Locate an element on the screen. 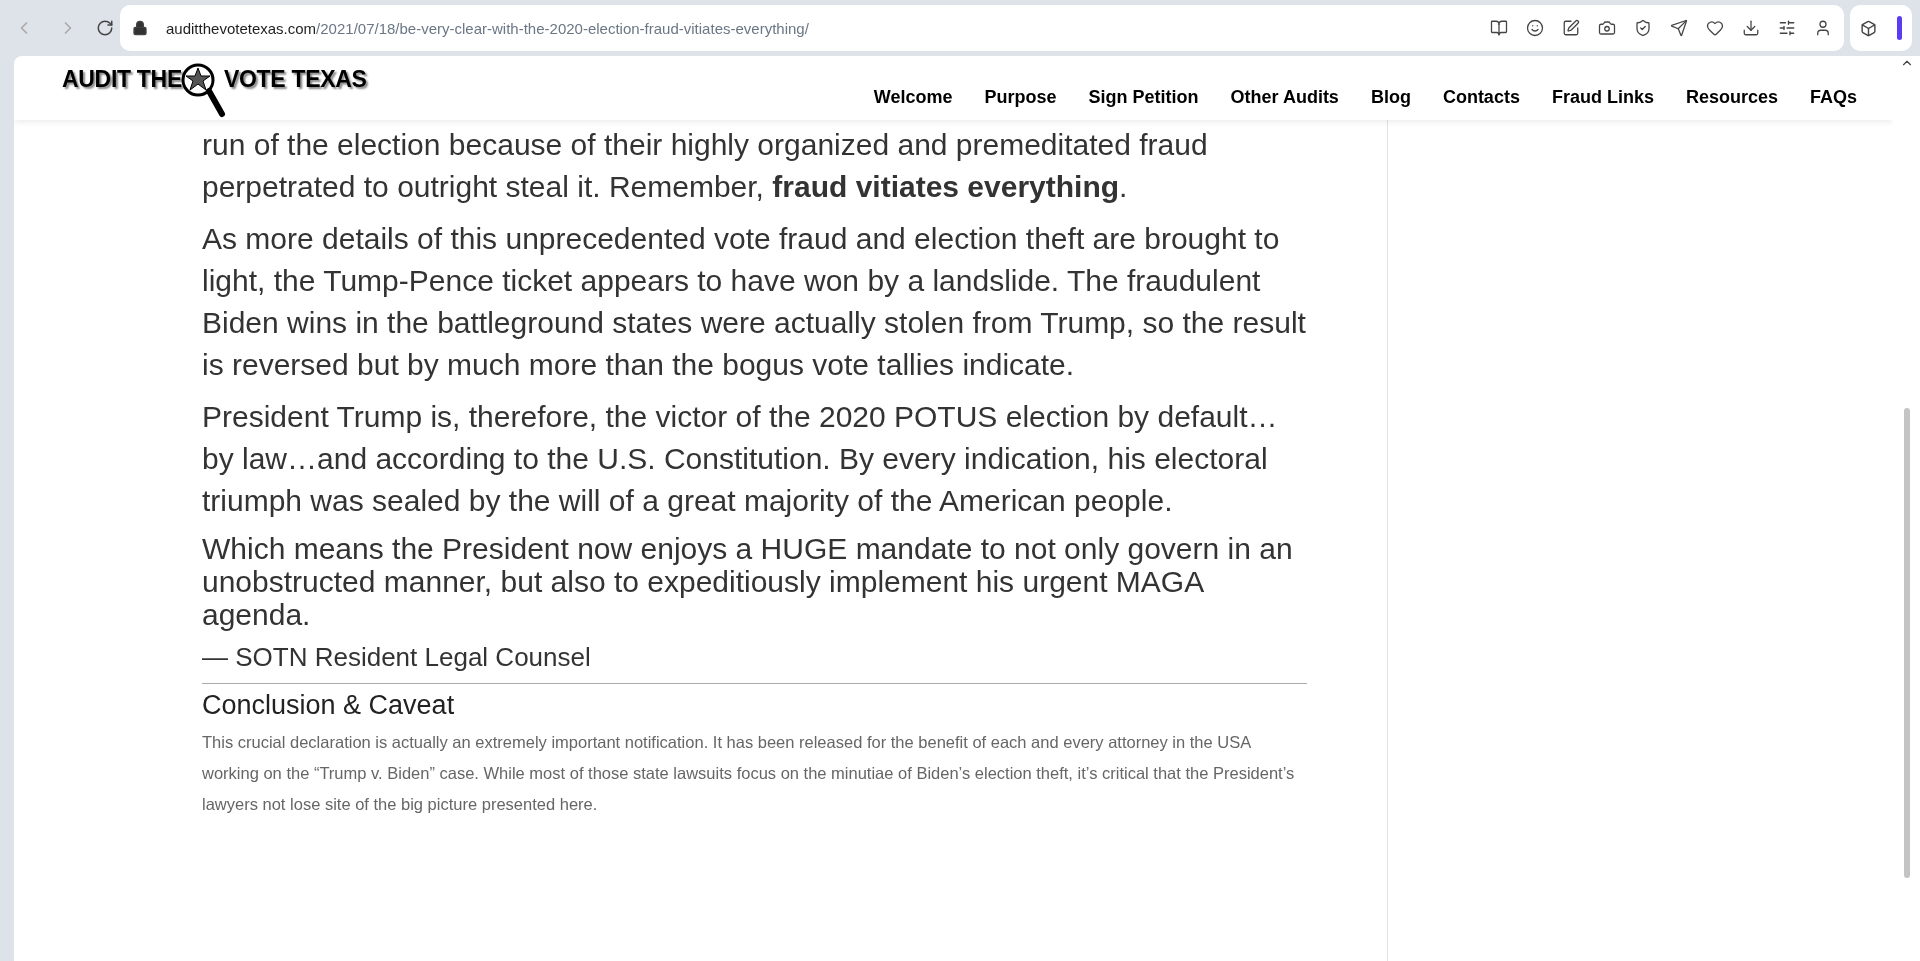 The image size is (1920, 961). sidebar-indicator is located at coordinates (1899, 28).